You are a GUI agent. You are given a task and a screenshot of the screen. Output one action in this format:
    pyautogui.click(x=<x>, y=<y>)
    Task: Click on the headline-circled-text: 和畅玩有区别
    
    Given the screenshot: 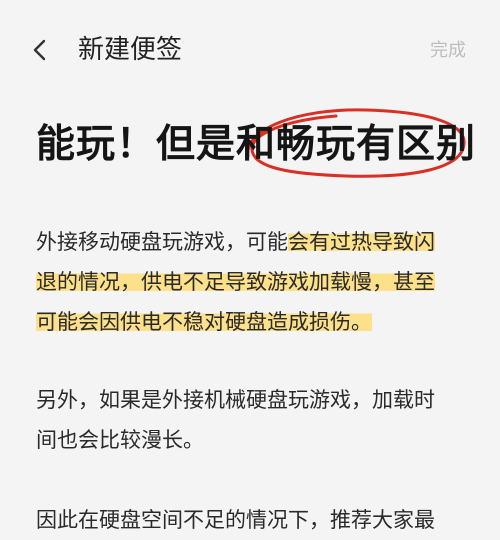 What is the action you would take?
    pyautogui.click(x=356, y=144)
    